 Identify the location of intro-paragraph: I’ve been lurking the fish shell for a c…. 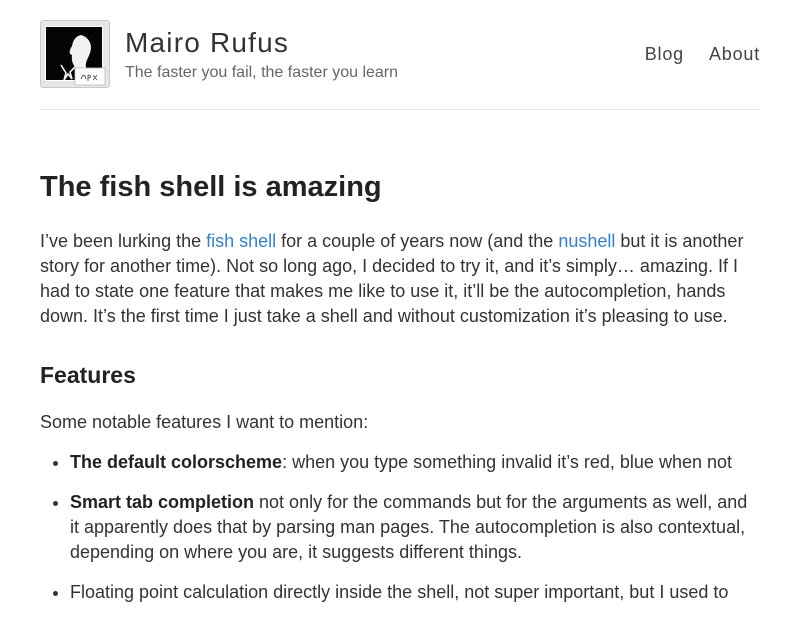
(400, 279).